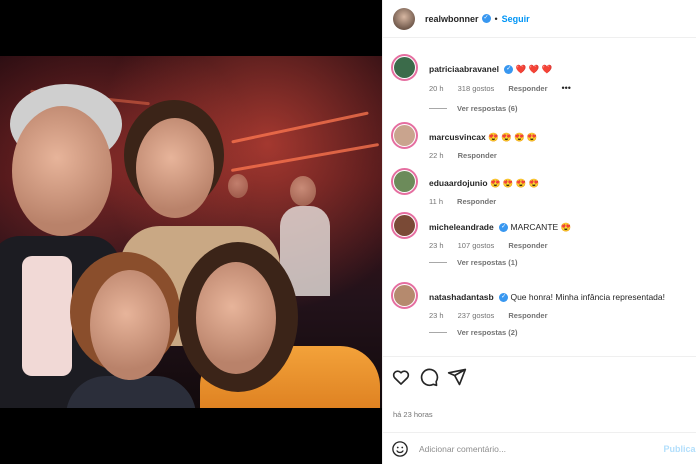 The image size is (696, 464). What do you see at coordinates (539, 376) in the screenshot?
I see `post-actions` at bounding box center [539, 376].